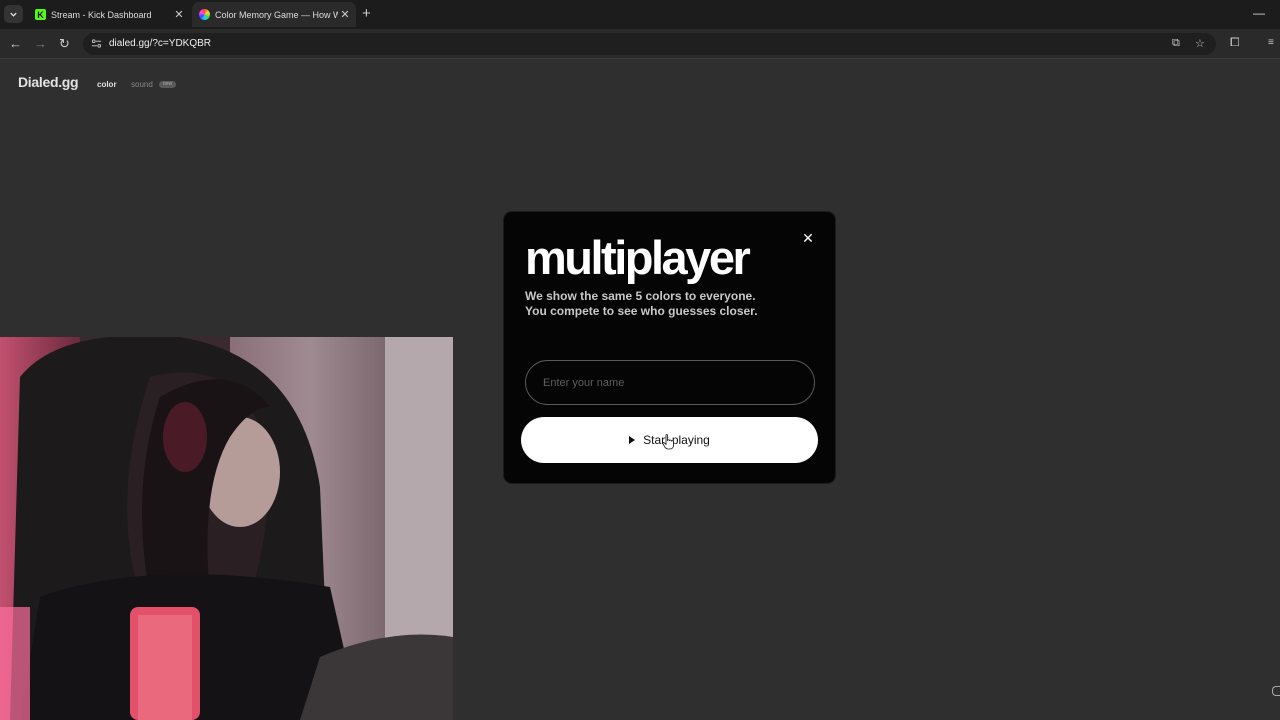 The image size is (1280, 720). What do you see at coordinates (101, 14) in the screenshot?
I see `tab-title: Stream - Kick Dashboard` at bounding box center [101, 14].